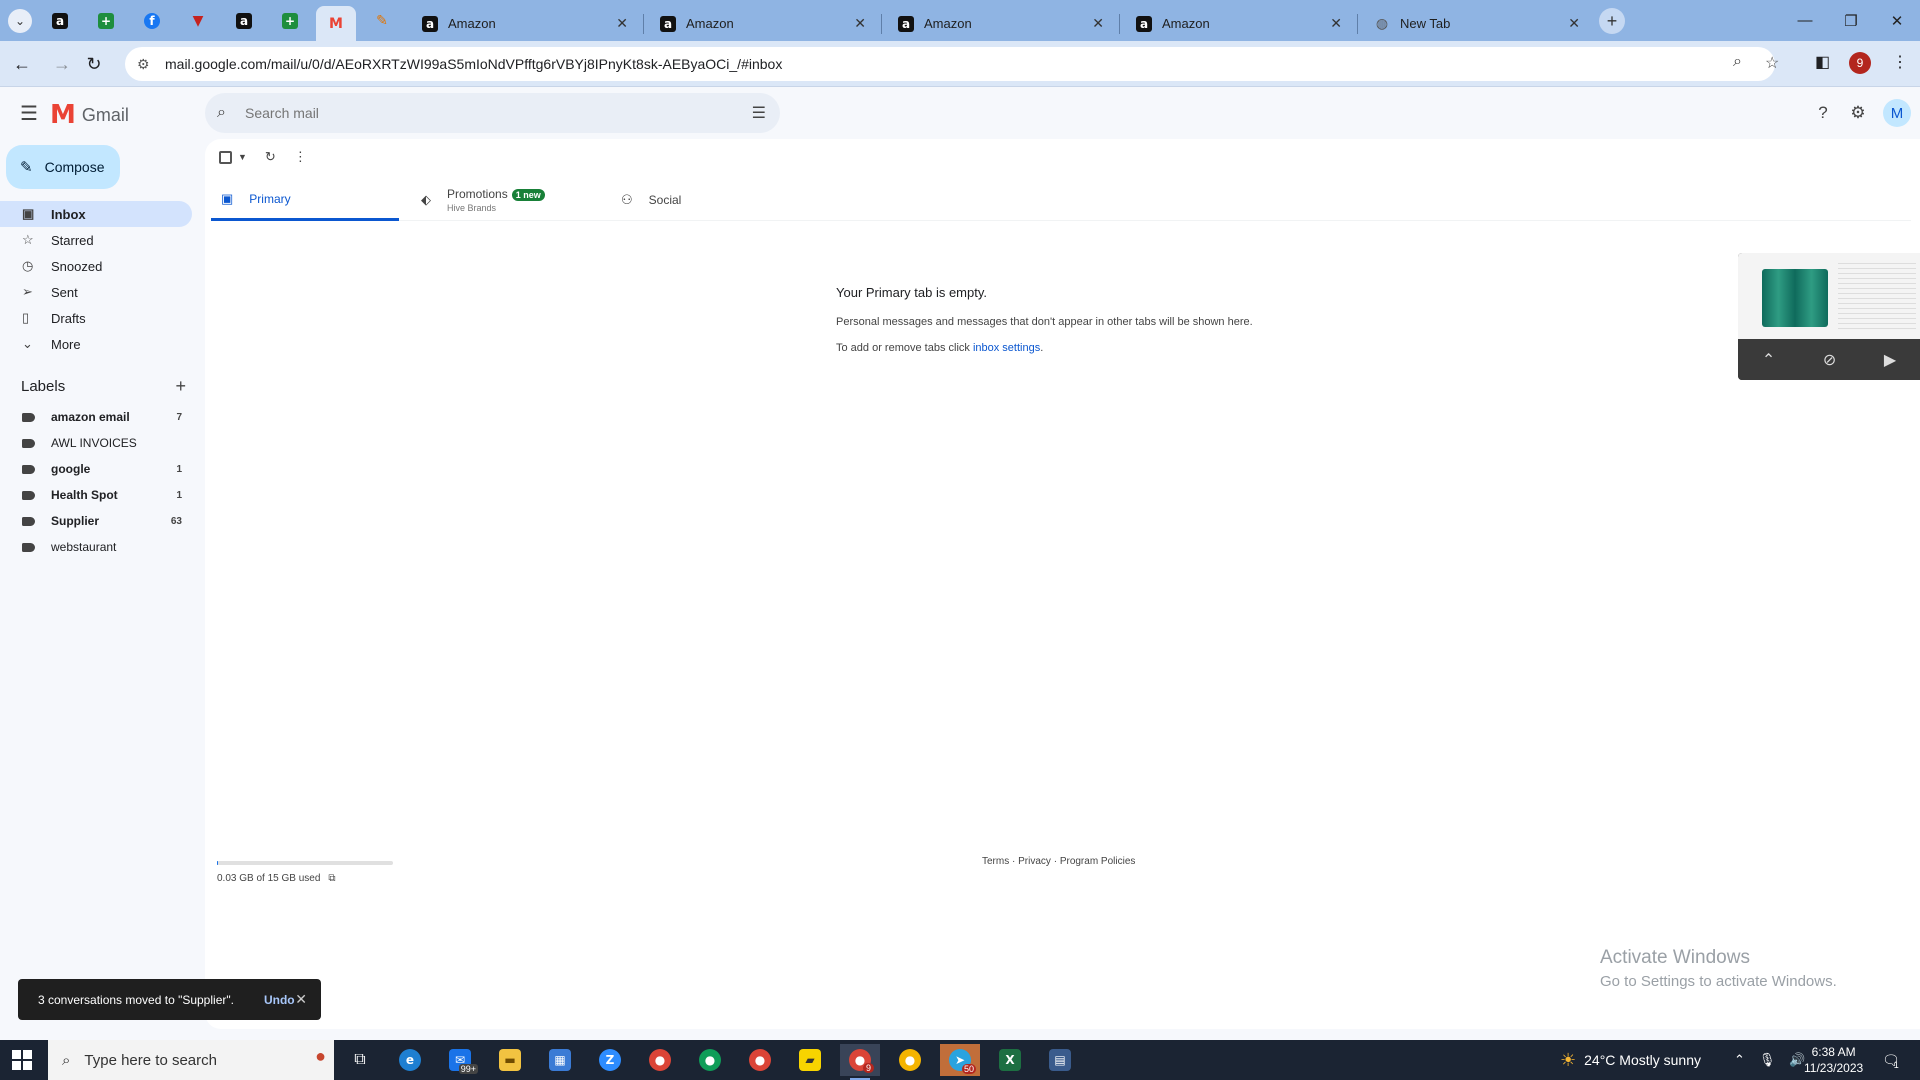 Image resolution: width=1920 pixels, height=1080 pixels. I want to click on program-policies-link: Program Policies, so click(1098, 861).